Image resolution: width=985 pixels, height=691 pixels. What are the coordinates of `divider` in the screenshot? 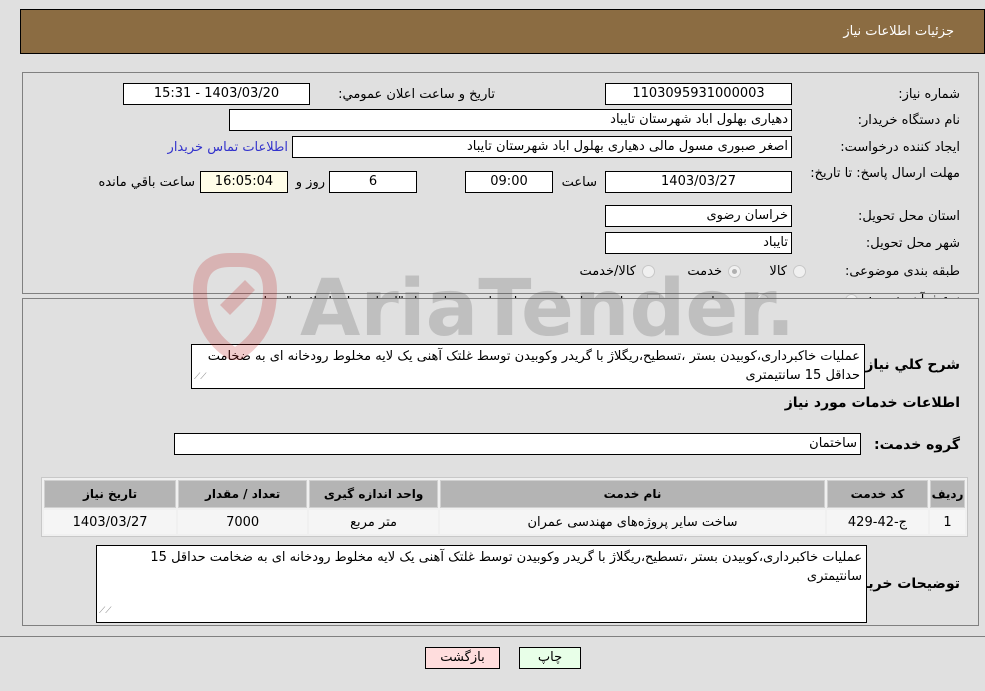 It's located at (492, 636).